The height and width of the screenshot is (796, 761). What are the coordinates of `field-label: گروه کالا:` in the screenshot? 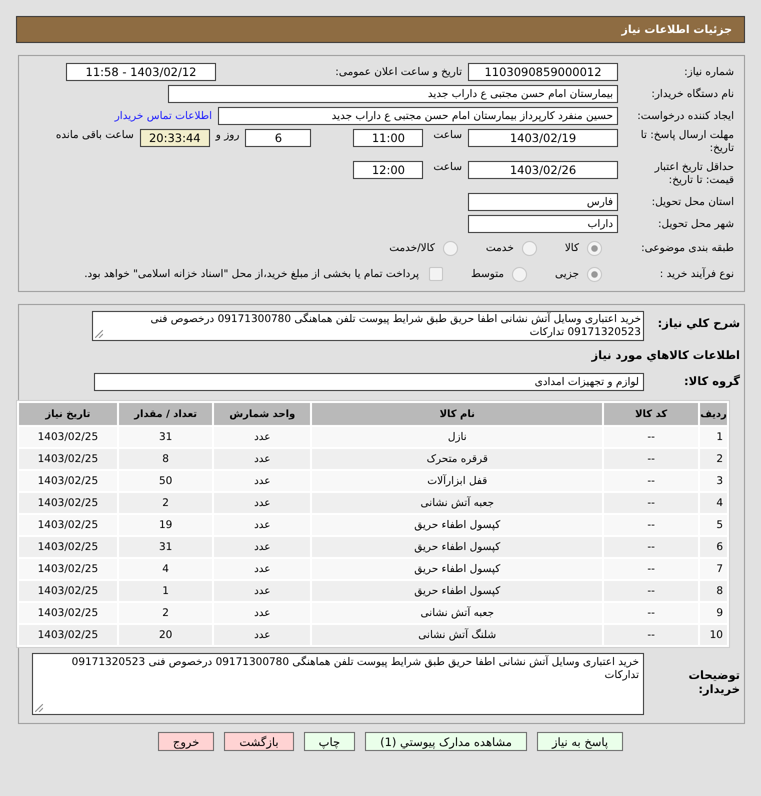 It's located at (711, 382).